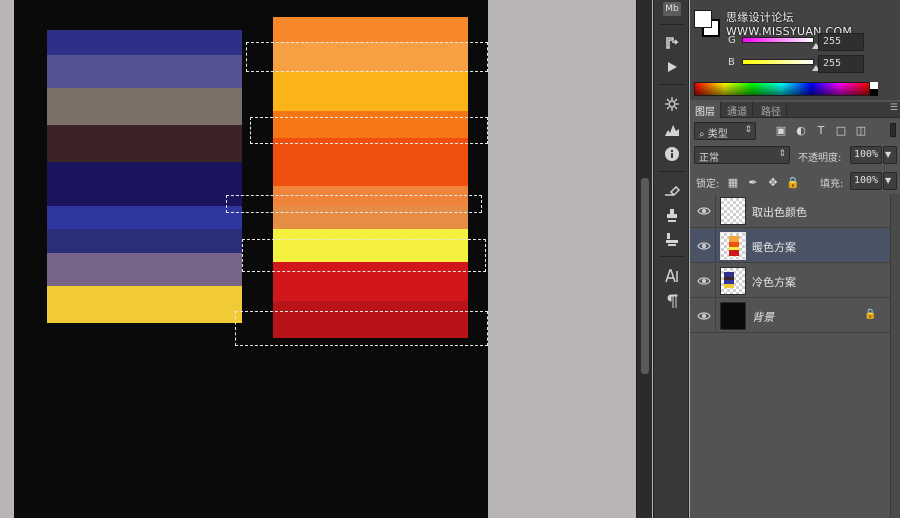  I want to click on mini-bridge-button: Mb, so click(672, 9).